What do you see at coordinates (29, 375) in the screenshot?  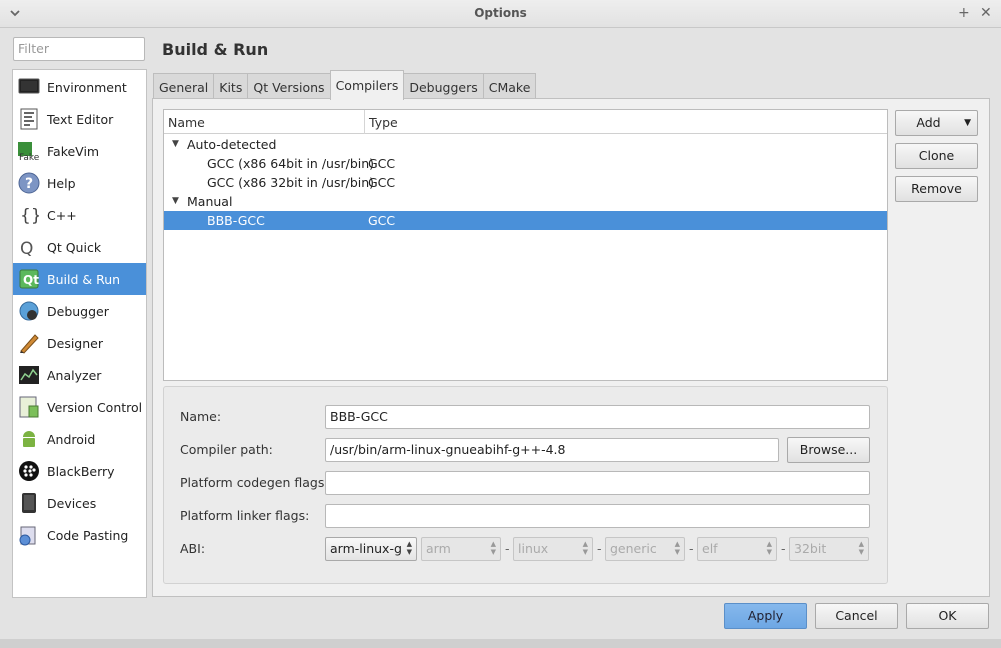 I see `analyzer-icon` at bounding box center [29, 375].